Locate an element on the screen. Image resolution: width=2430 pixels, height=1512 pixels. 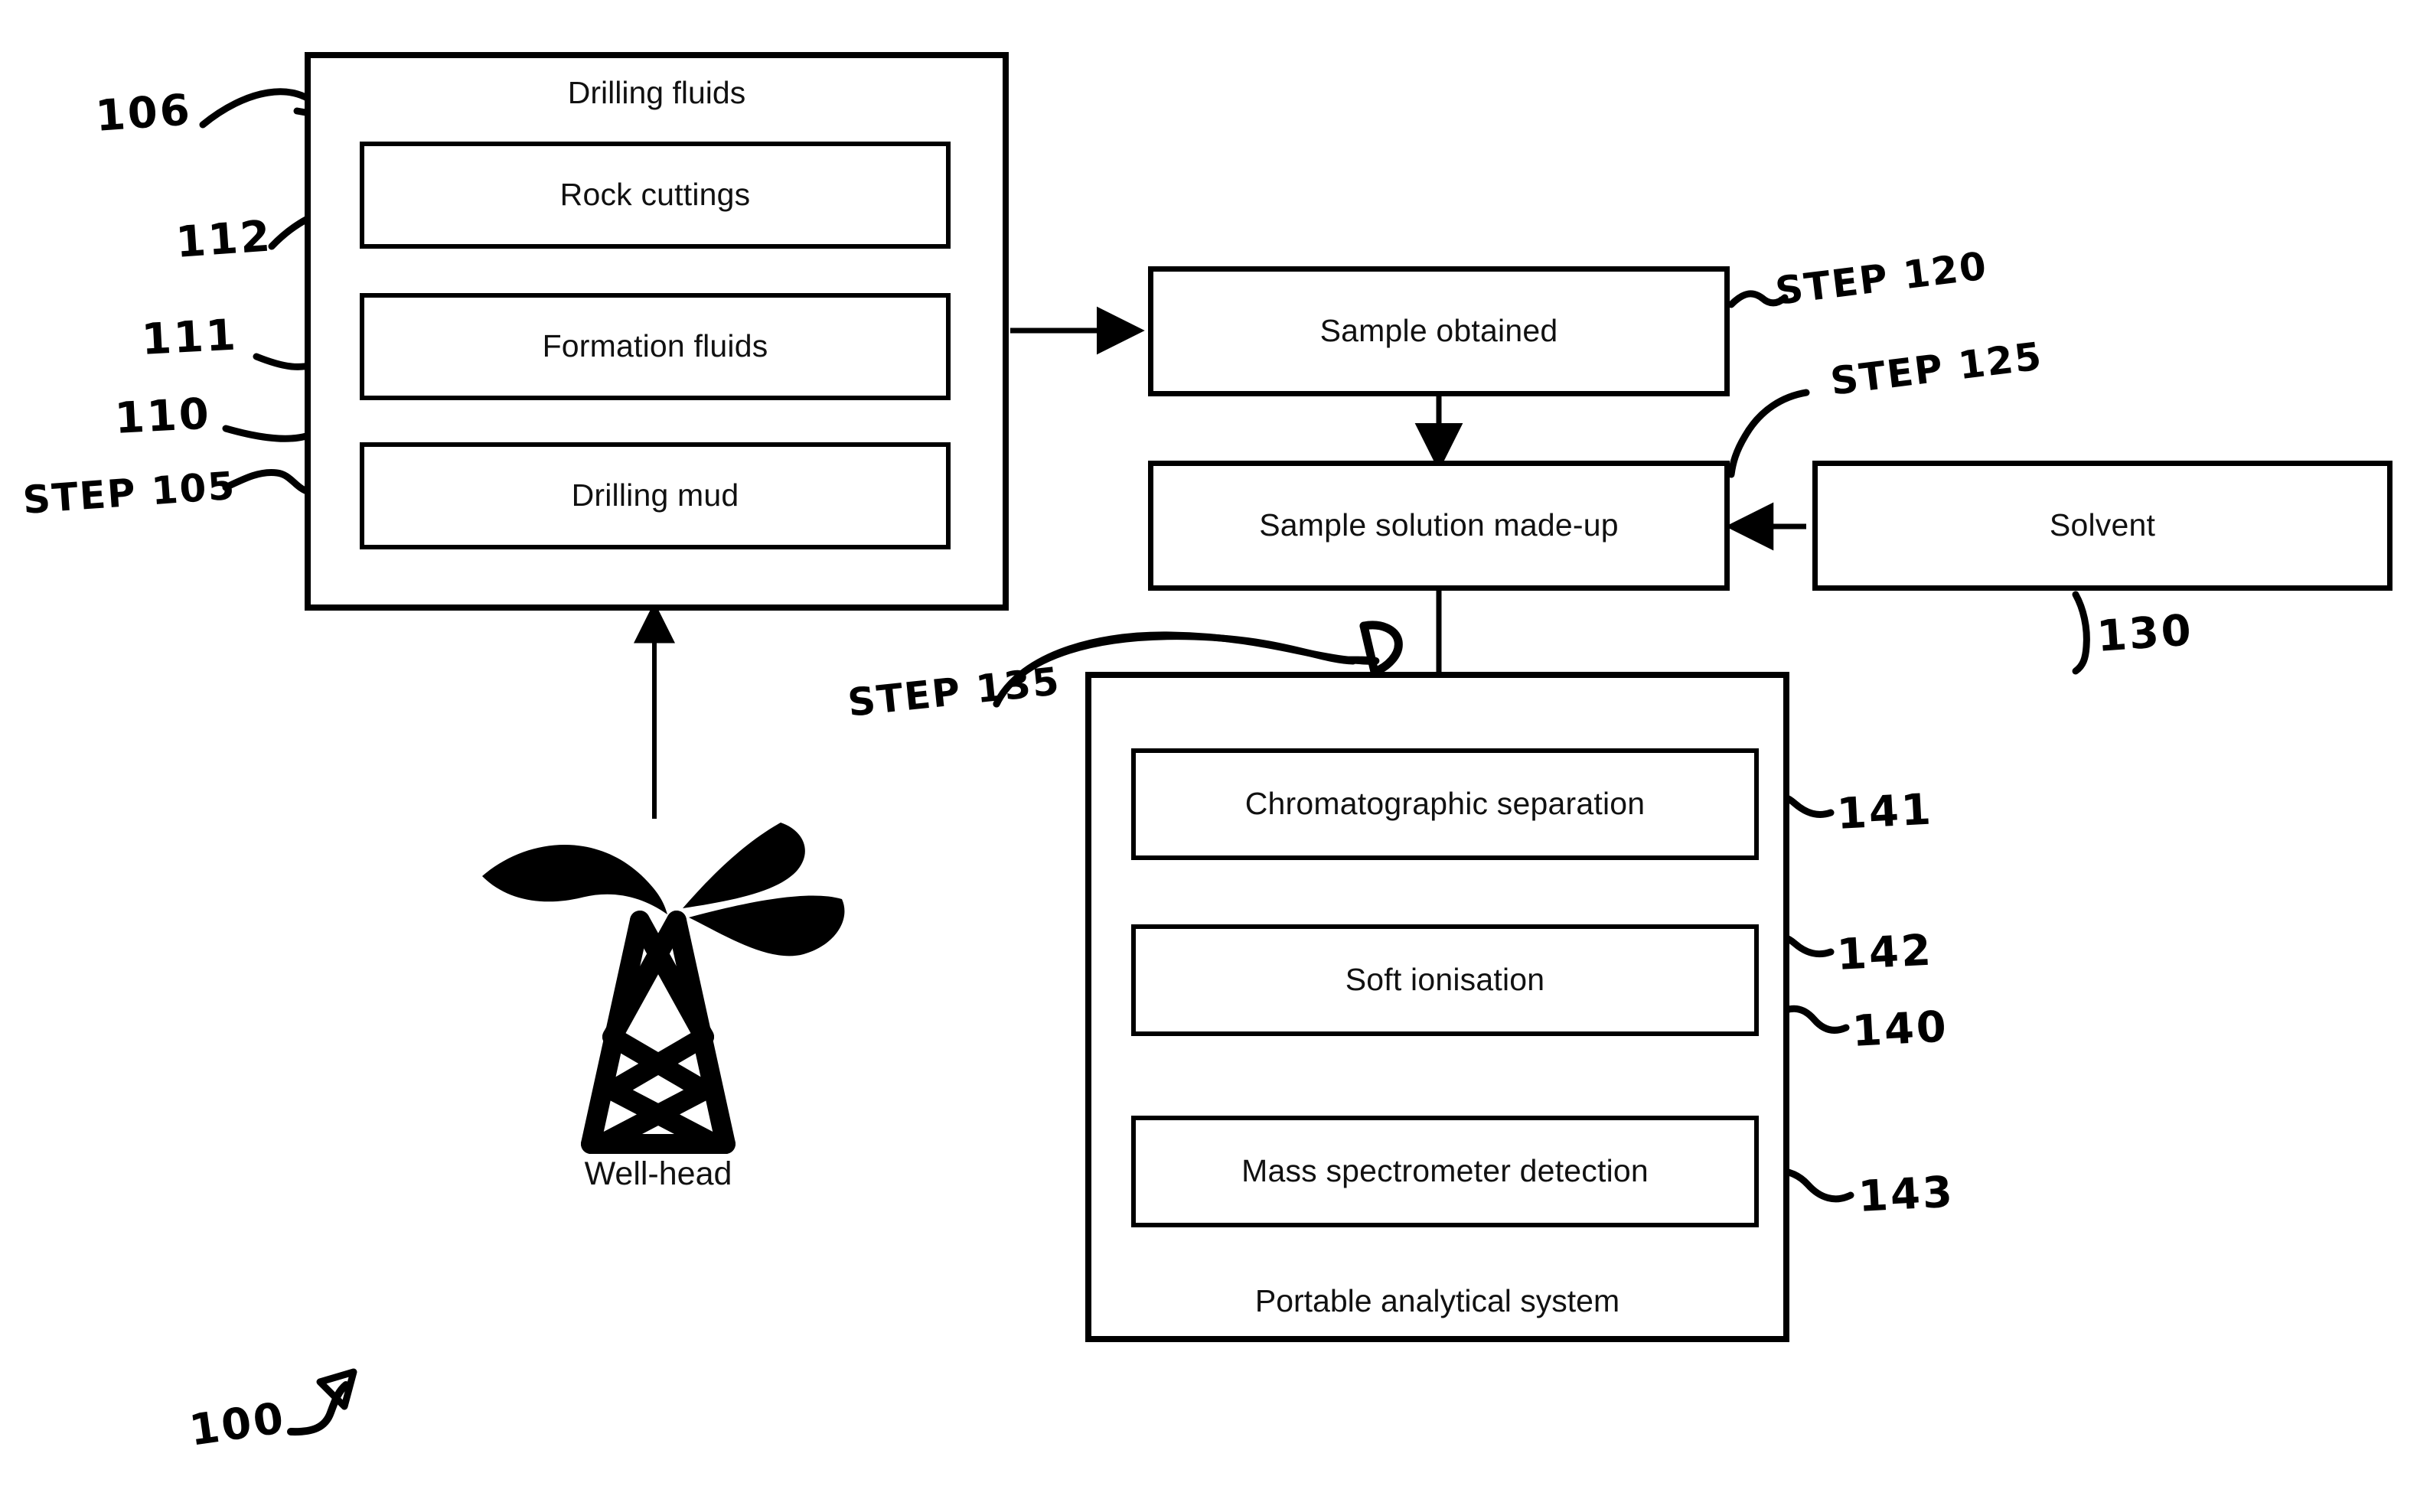
soft-ionisation-label: Soft ionisation is located at coordinates (1445, 980).